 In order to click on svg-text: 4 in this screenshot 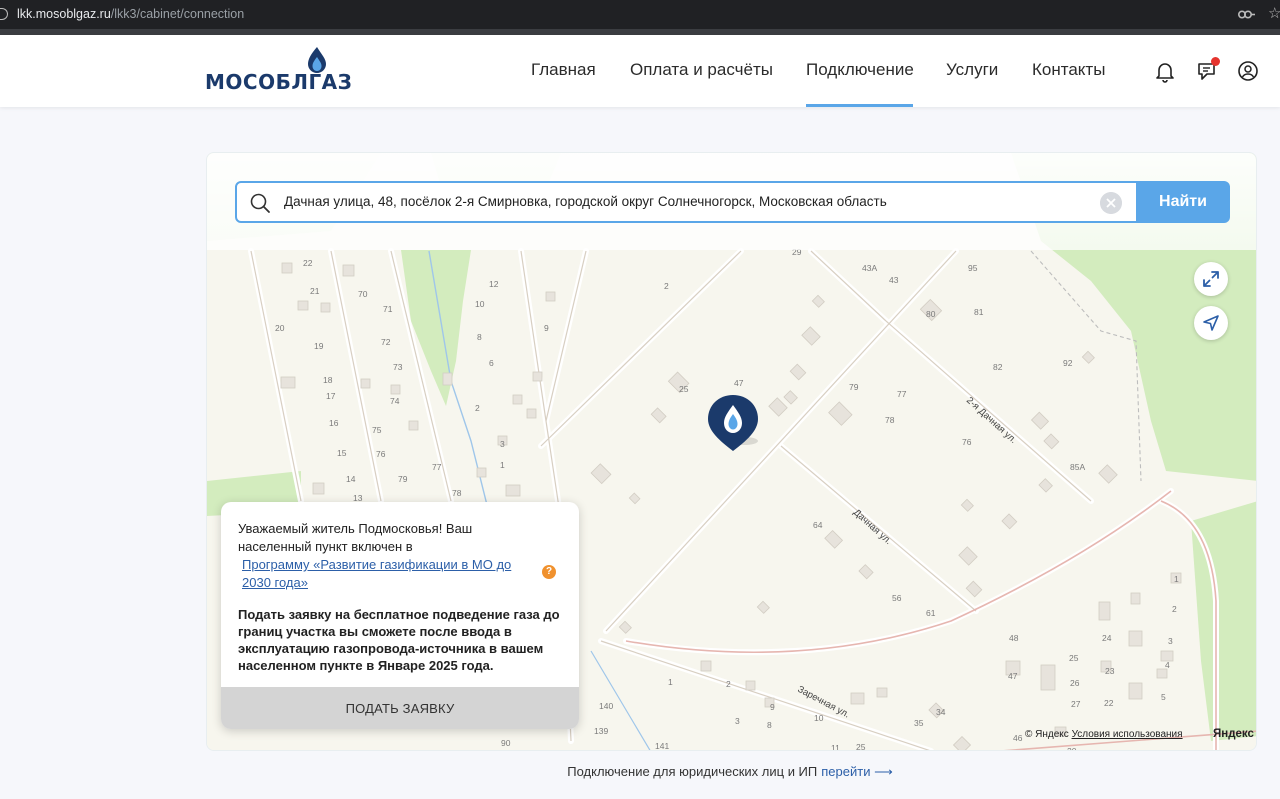, I will do `click(1167, 665)`.